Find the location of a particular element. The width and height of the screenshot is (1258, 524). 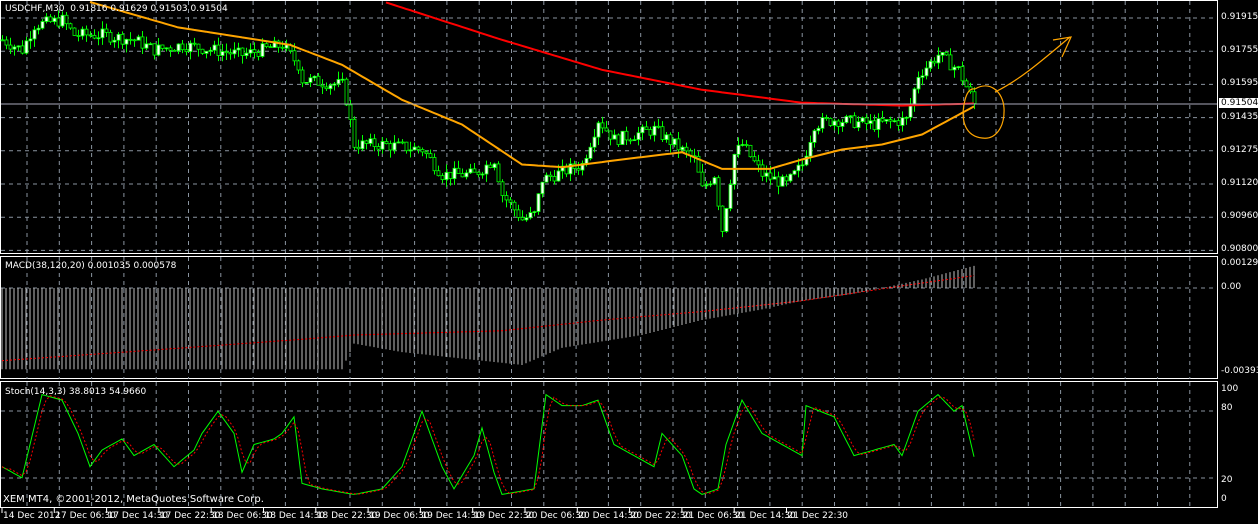

macd-axis-max: 0.001296 is located at coordinates (1239, 263).